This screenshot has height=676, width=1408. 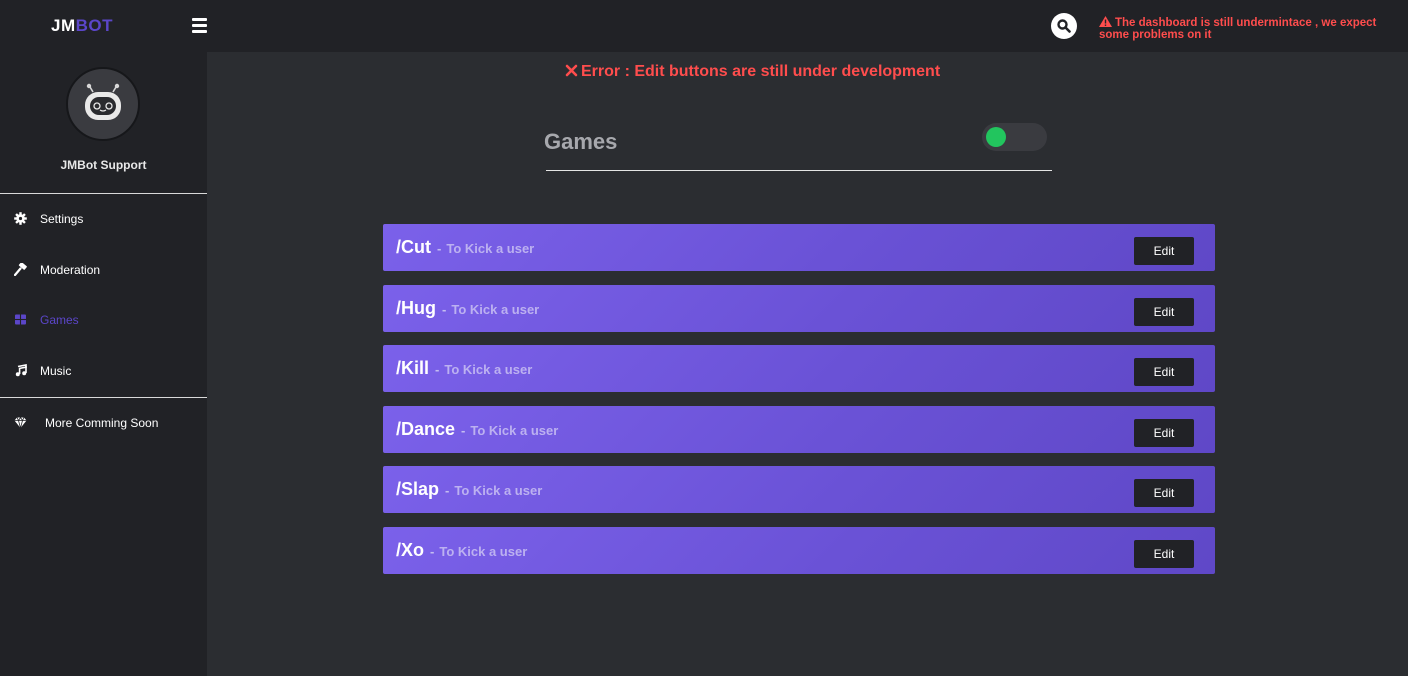 I want to click on robot-icon, so click(x=103, y=101).